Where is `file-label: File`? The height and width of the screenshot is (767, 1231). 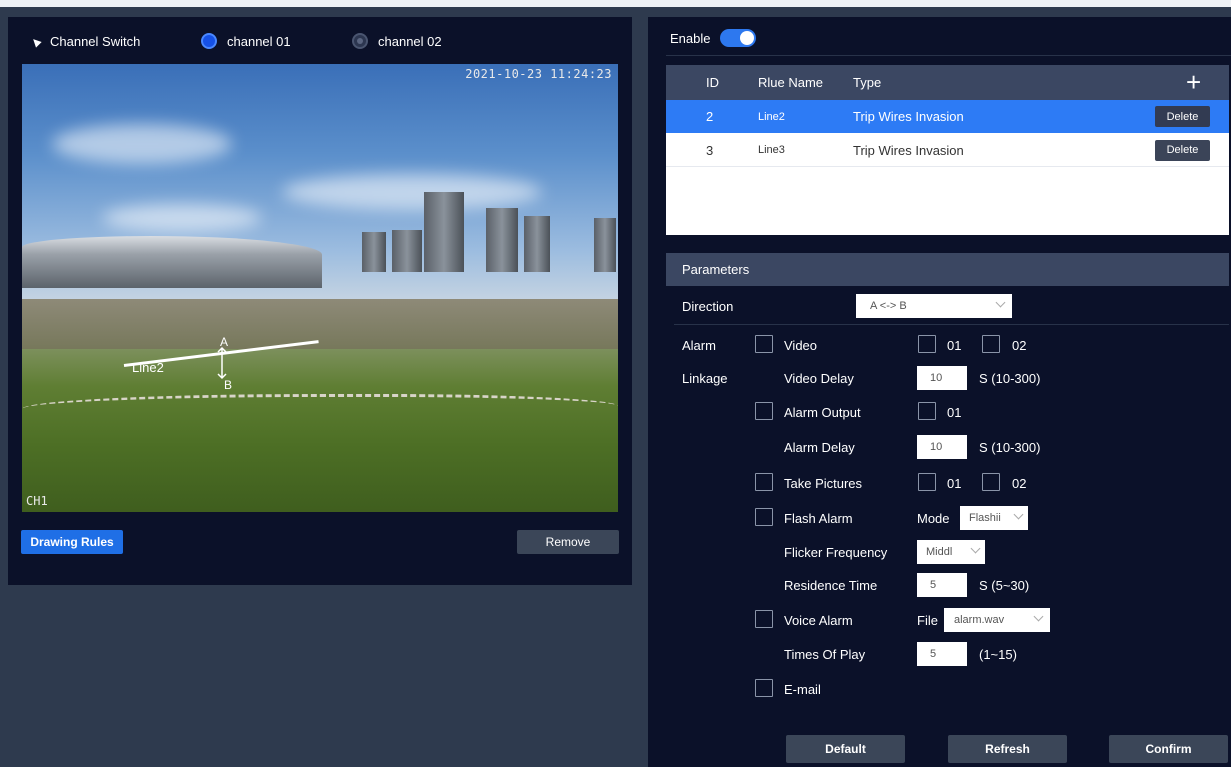 file-label: File is located at coordinates (927, 620).